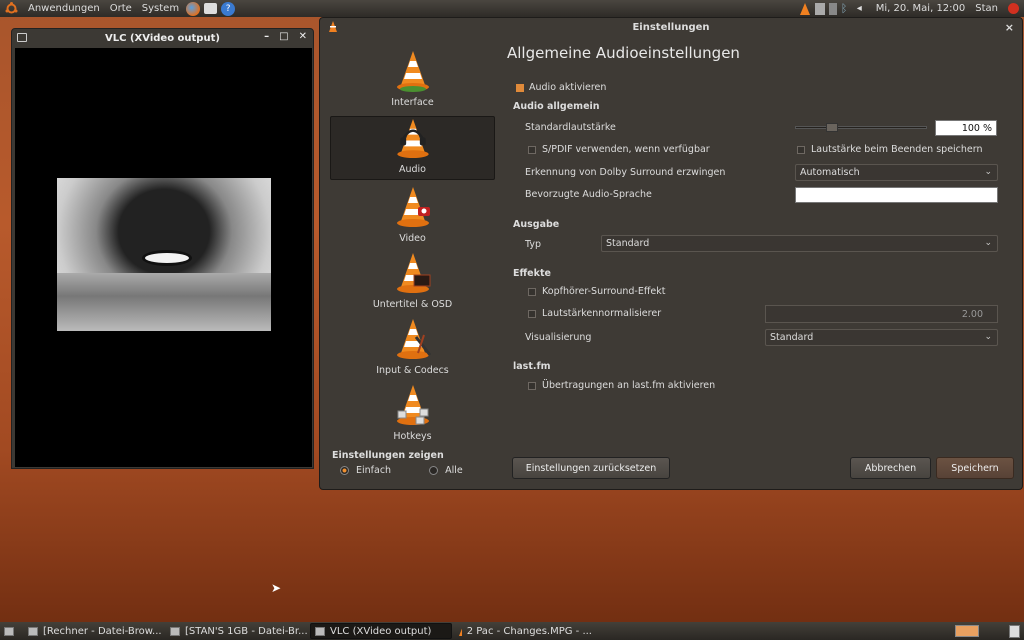 This screenshot has width=1024, height=640. What do you see at coordinates (532, 386) in the screenshot?
I see `lastfm-checkbox` at bounding box center [532, 386].